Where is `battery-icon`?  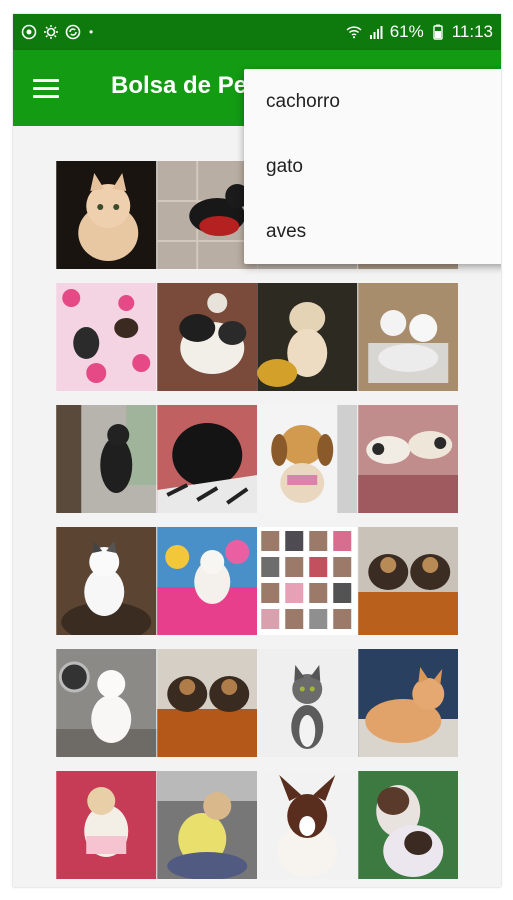
battery-icon is located at coordinates (438, 32).